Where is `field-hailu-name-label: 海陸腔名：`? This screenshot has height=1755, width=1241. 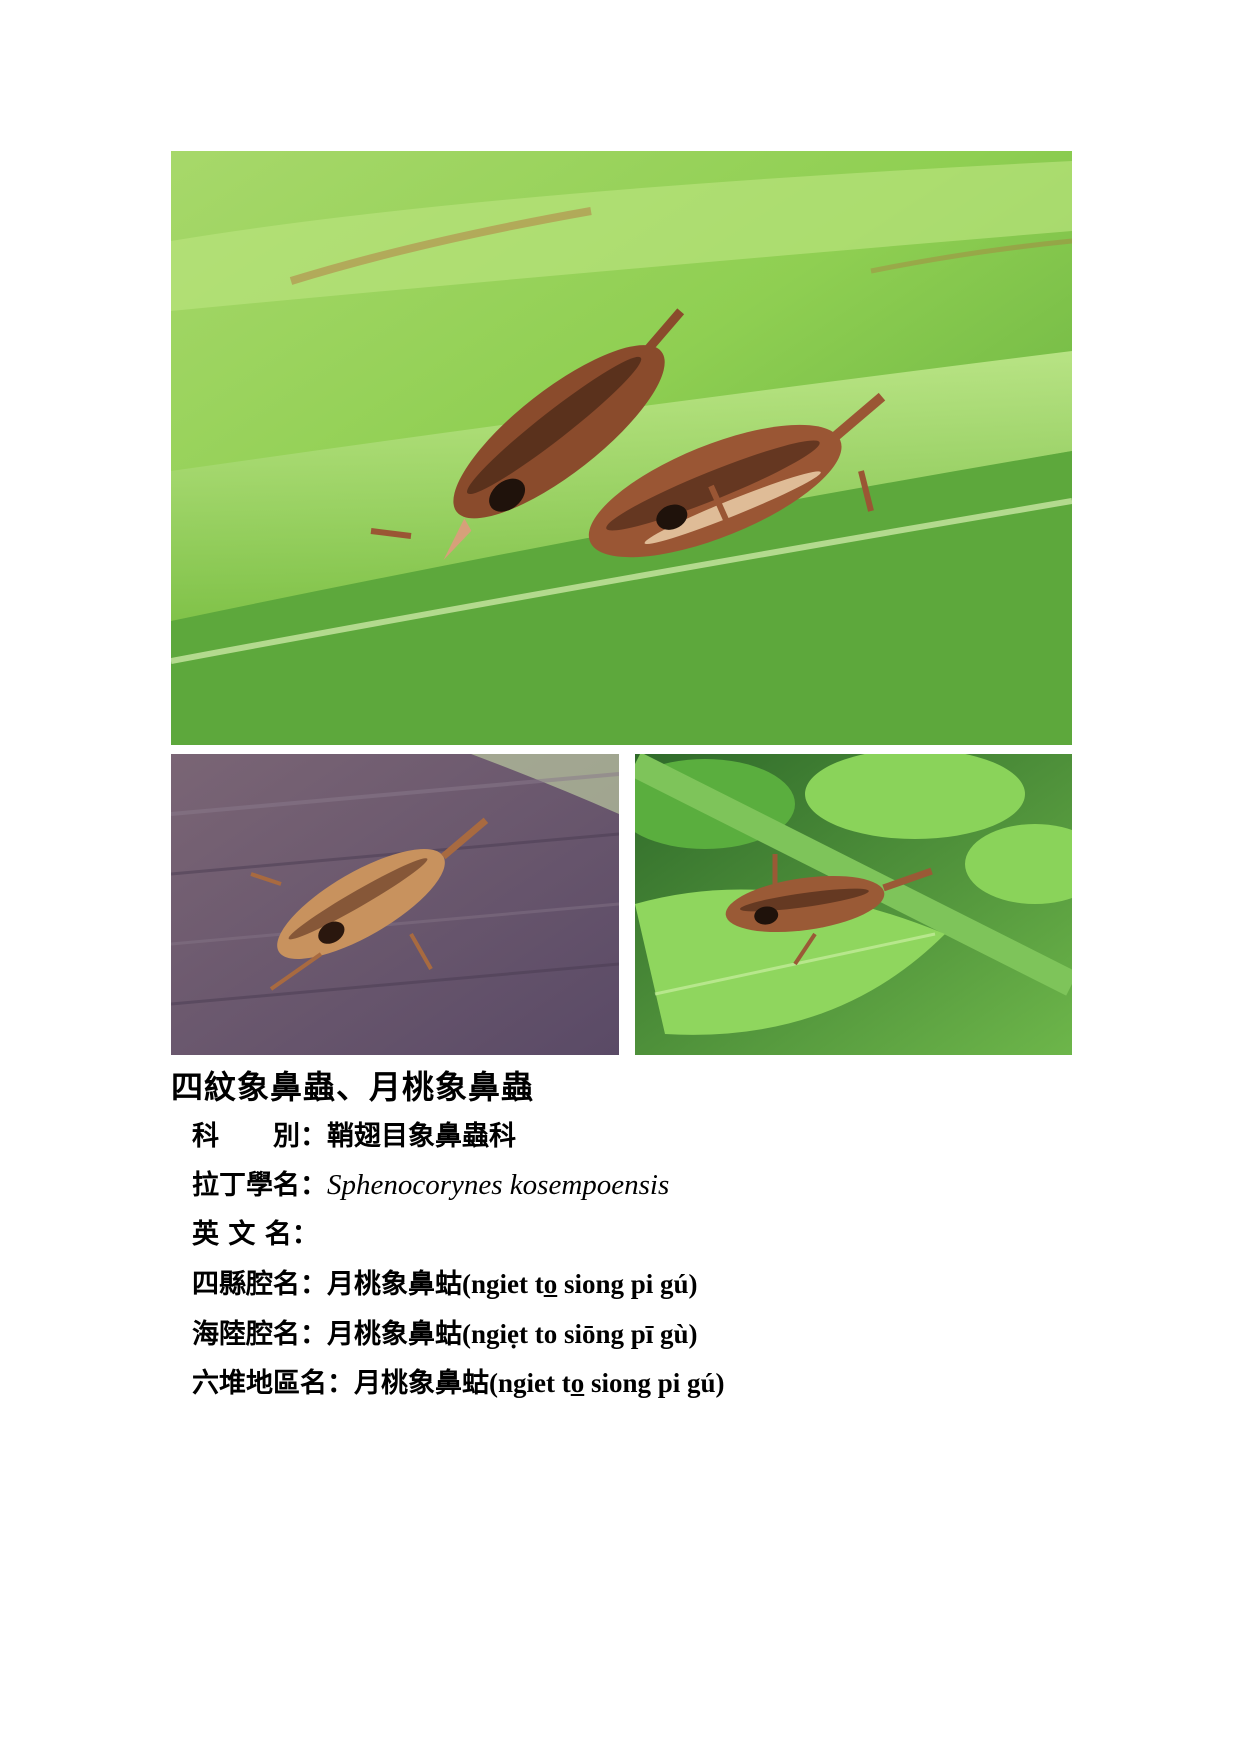
field-hailu-name-label: 海陸腔名： is located at coordinates (259, 1334).